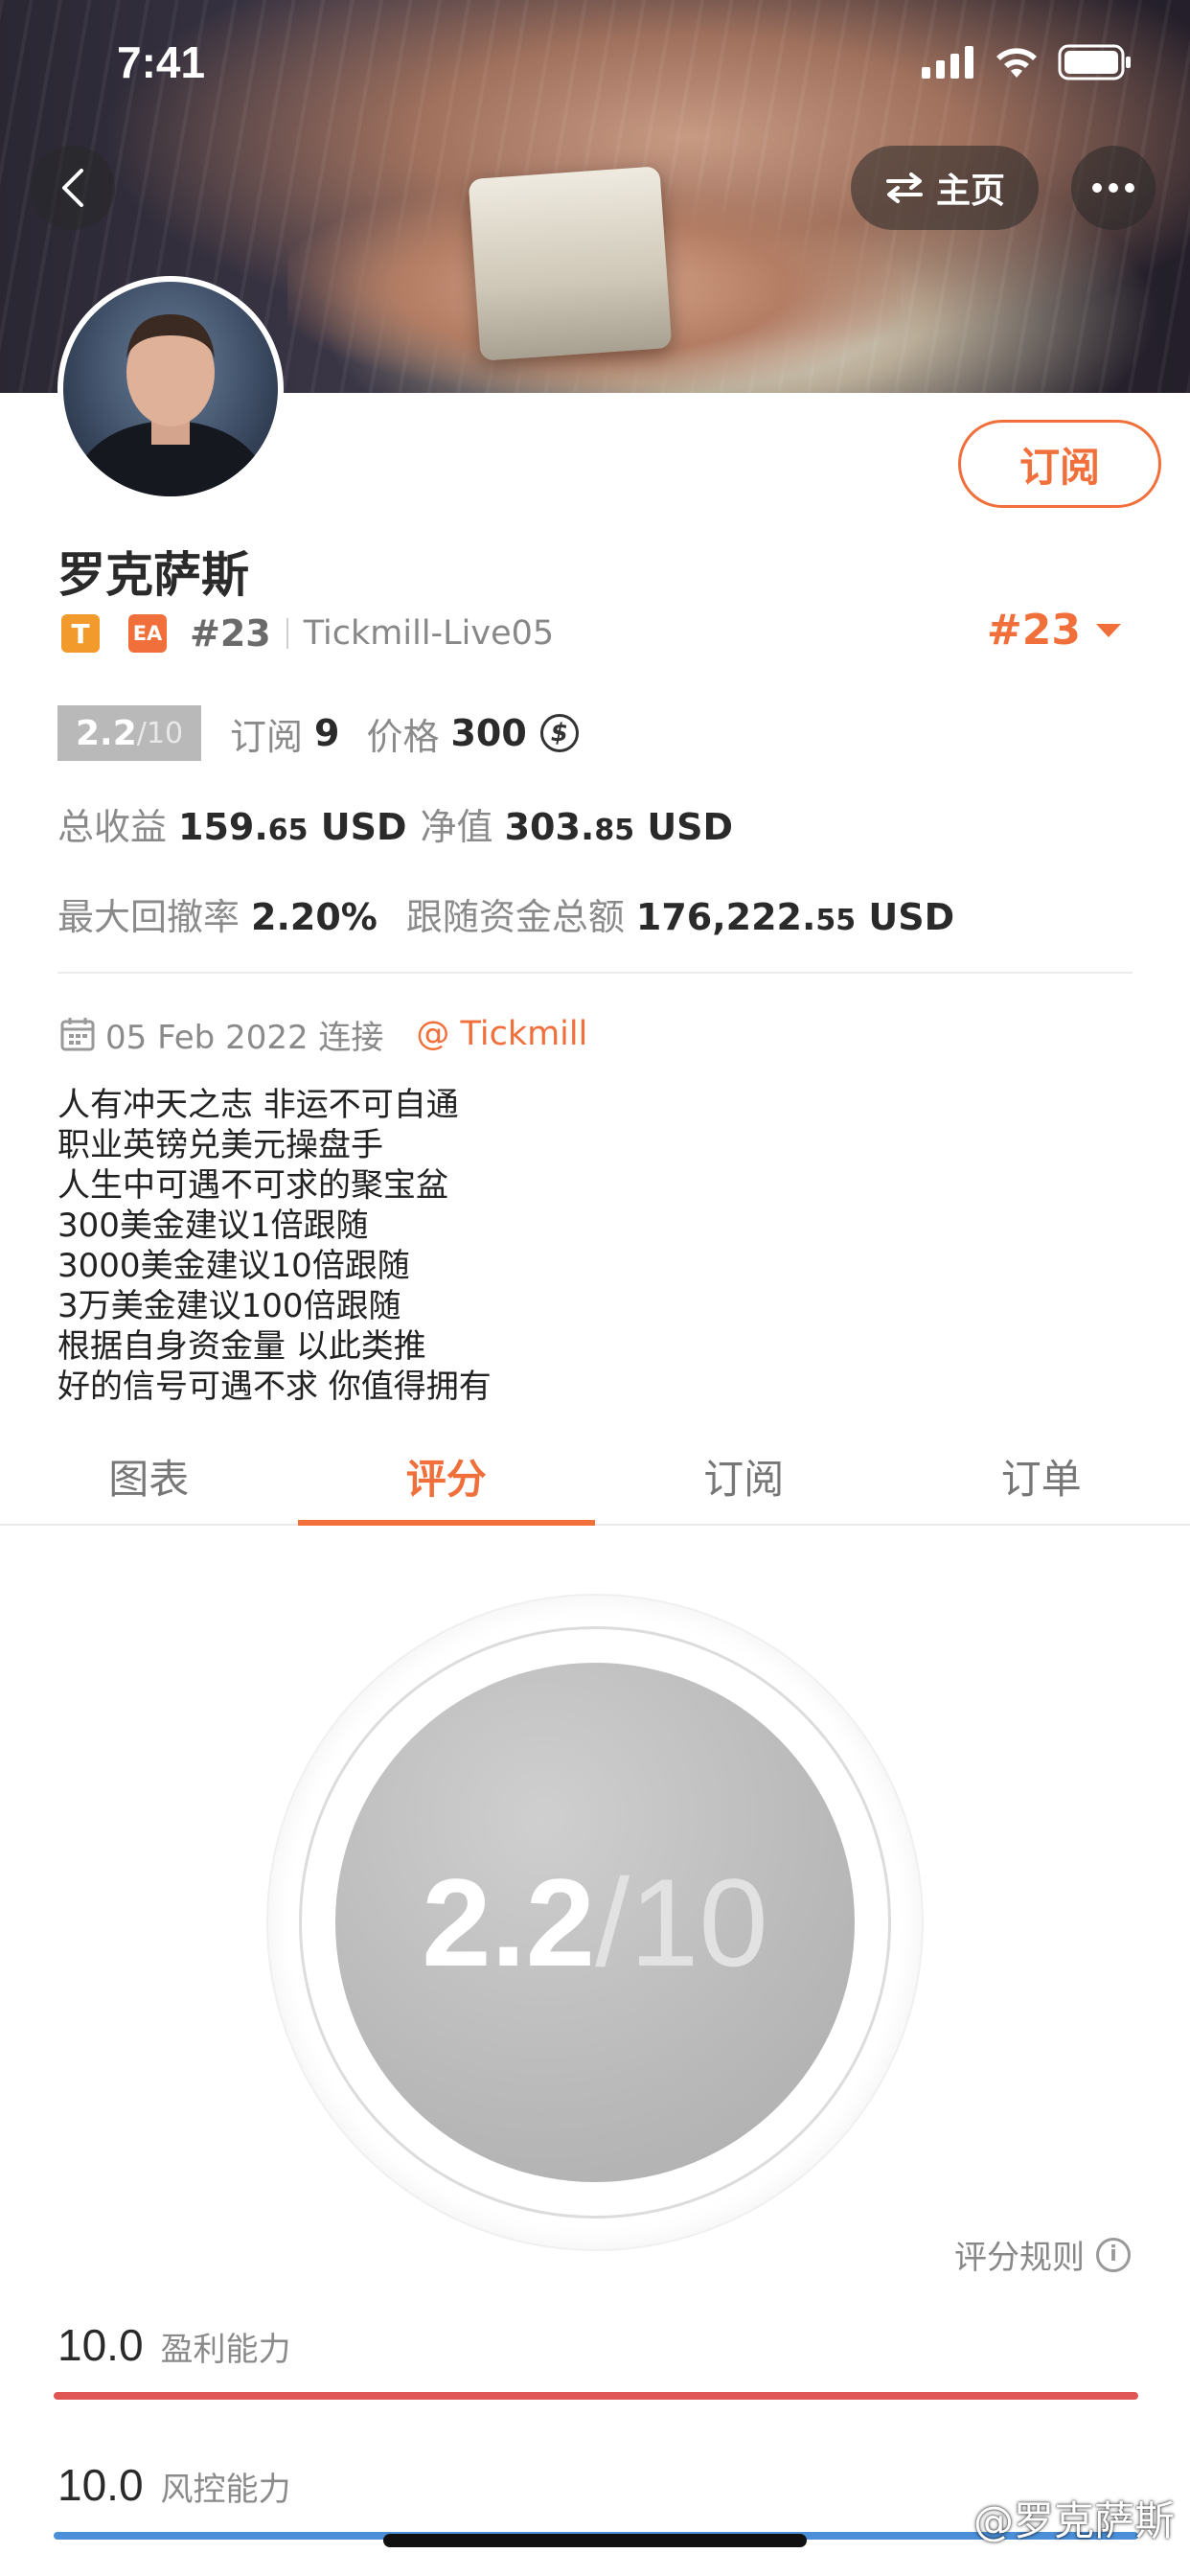 Image resolution: width=1190 pixels, height=2576 pixels. I want to click on tag-t-badge: T, so click(81, 633).